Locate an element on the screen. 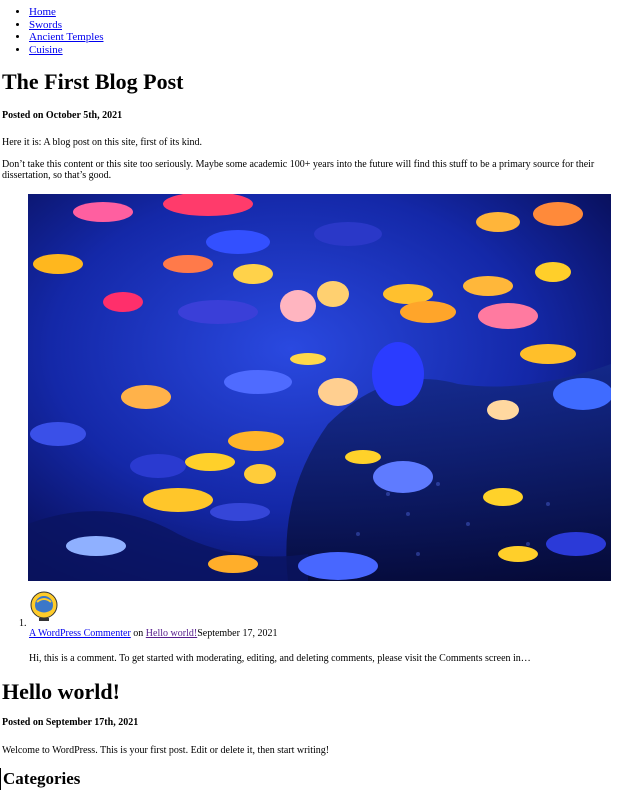  comment-post-link: Hello world! is located at coordinates (171, 633).